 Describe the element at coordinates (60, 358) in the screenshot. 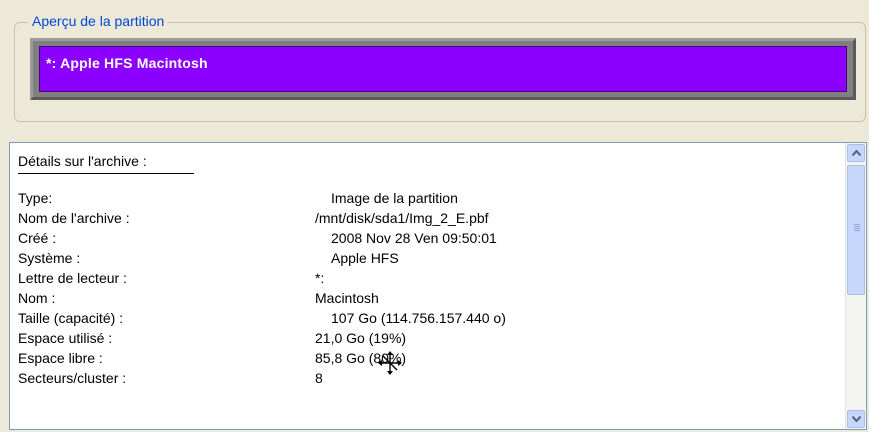

I see `detail-key: Espace libre :` at that location.